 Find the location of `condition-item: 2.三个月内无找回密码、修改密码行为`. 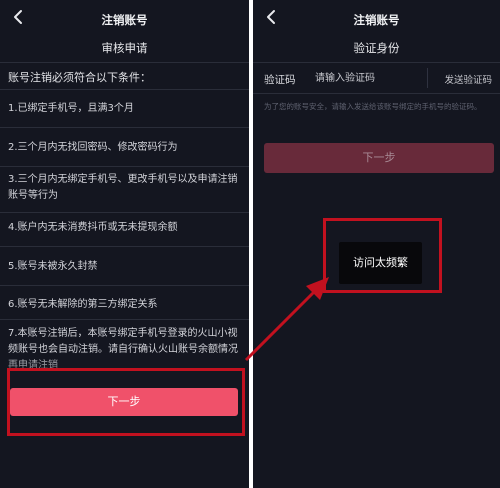

condition-item: 2.三个月内无找回密码、修改密码行为 is located at coordinates (93, 147).